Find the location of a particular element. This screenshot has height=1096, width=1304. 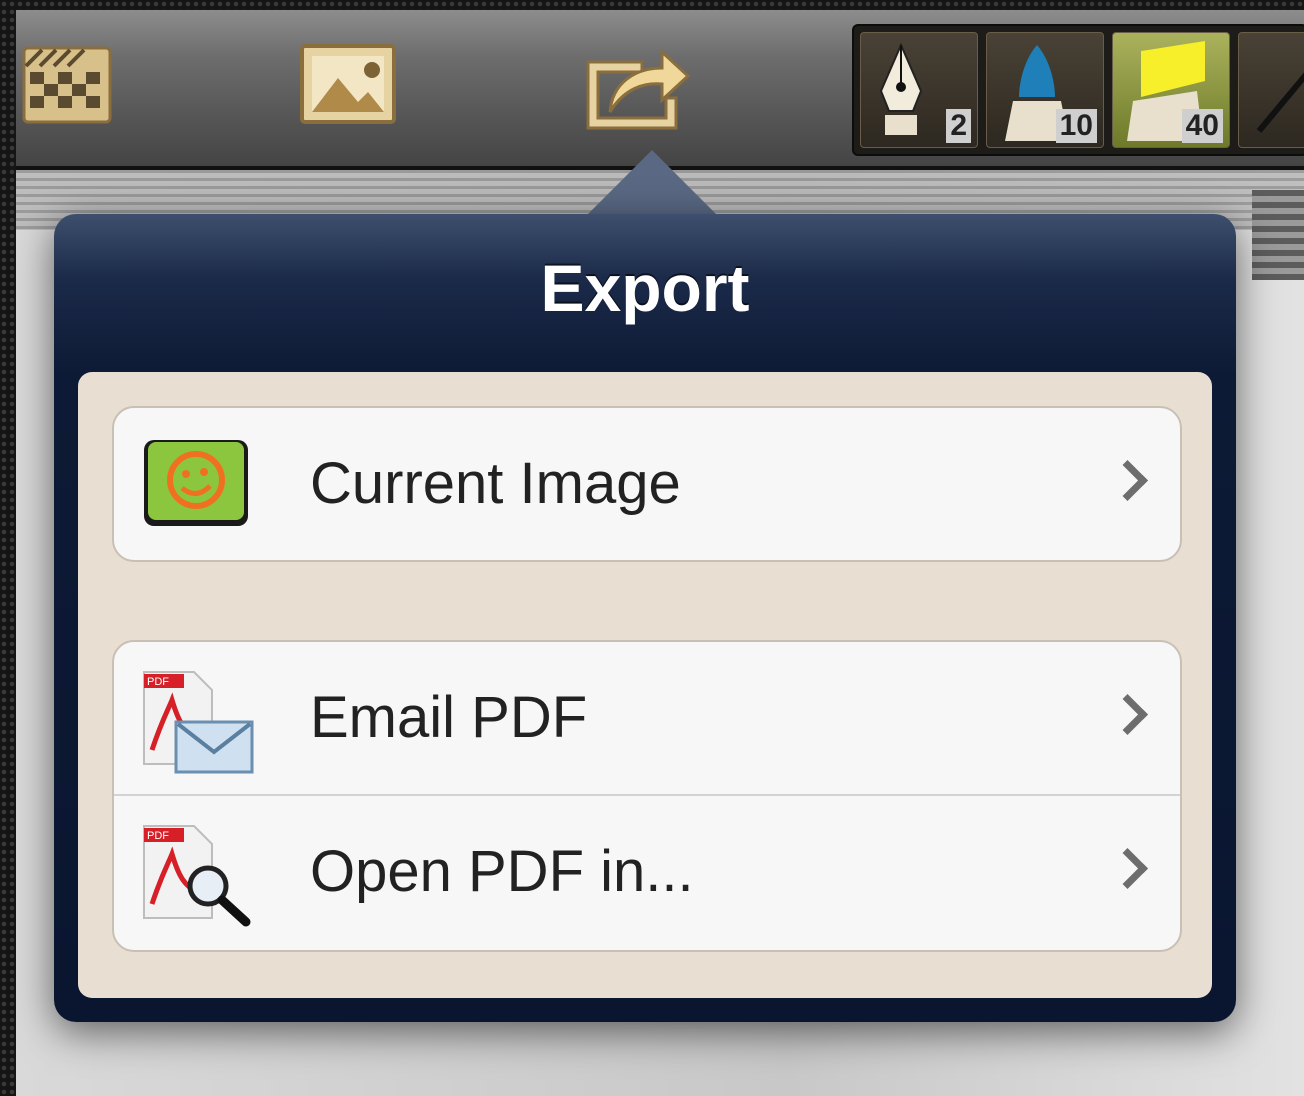

checker-icon is located at coordinates (65, 85).